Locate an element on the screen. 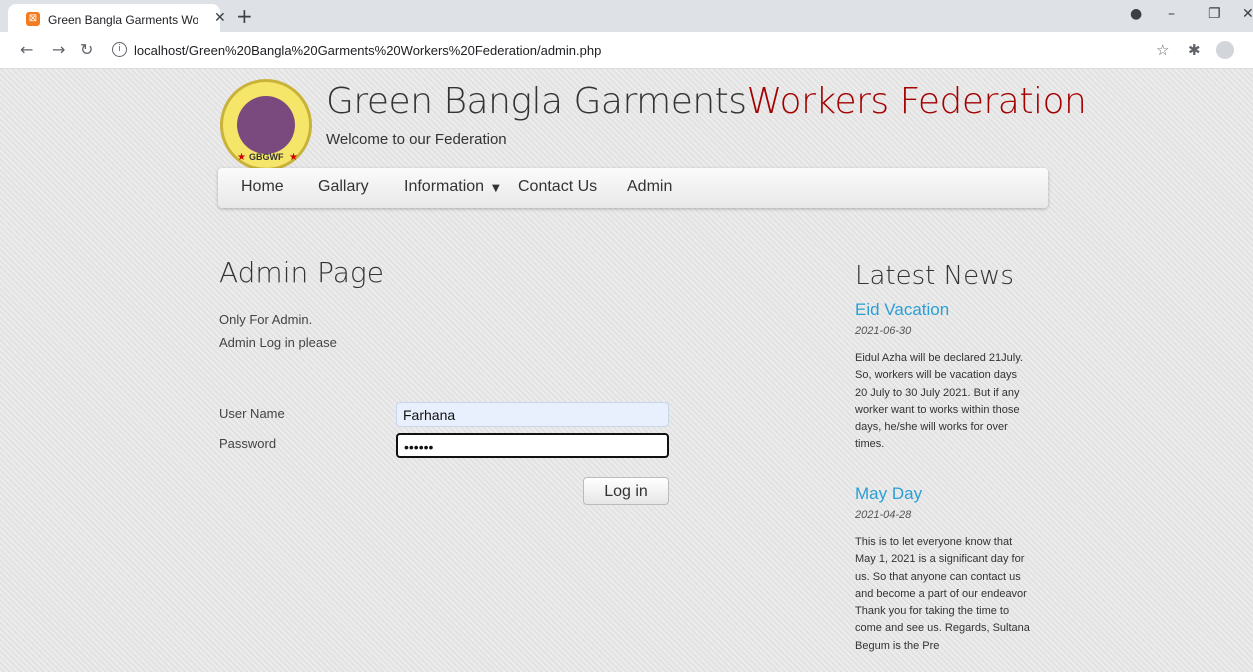 This screenshot has height=672, width=1253. nav-admin: Admin is located at coordinates (649, 187).